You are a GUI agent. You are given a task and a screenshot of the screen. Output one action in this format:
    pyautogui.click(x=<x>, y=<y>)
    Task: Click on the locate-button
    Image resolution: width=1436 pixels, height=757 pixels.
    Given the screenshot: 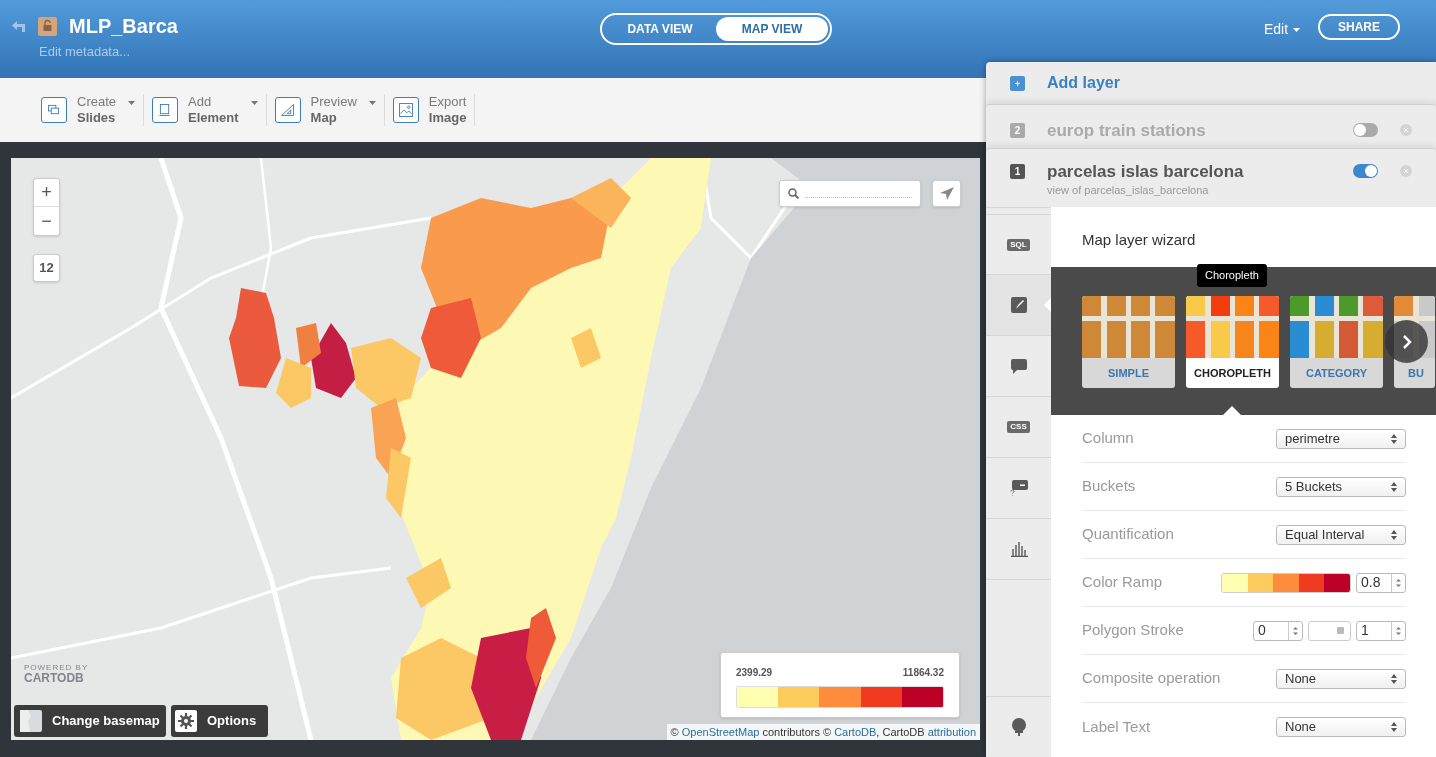 What is the action you would take?
    pyautogui.click(x=946, y=193)
    